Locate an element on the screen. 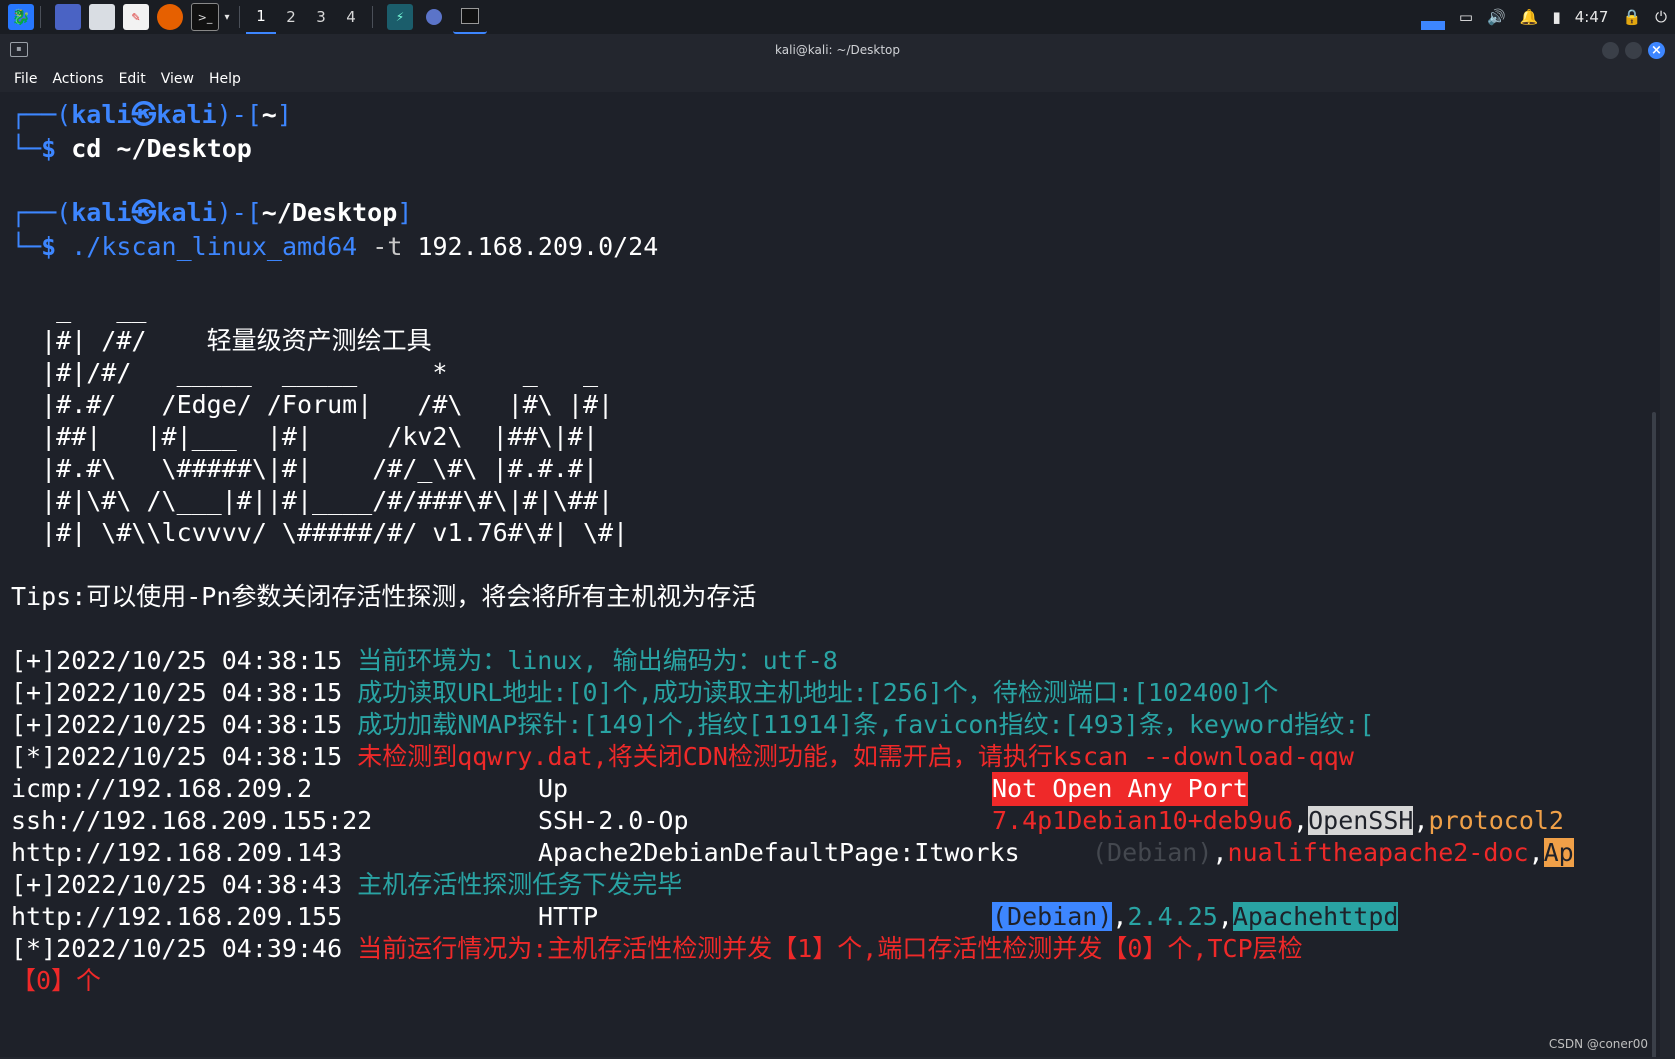 This screenshot has width=1675, height=1059. terminal-scrollbar is located at coordinates (1654, 734).